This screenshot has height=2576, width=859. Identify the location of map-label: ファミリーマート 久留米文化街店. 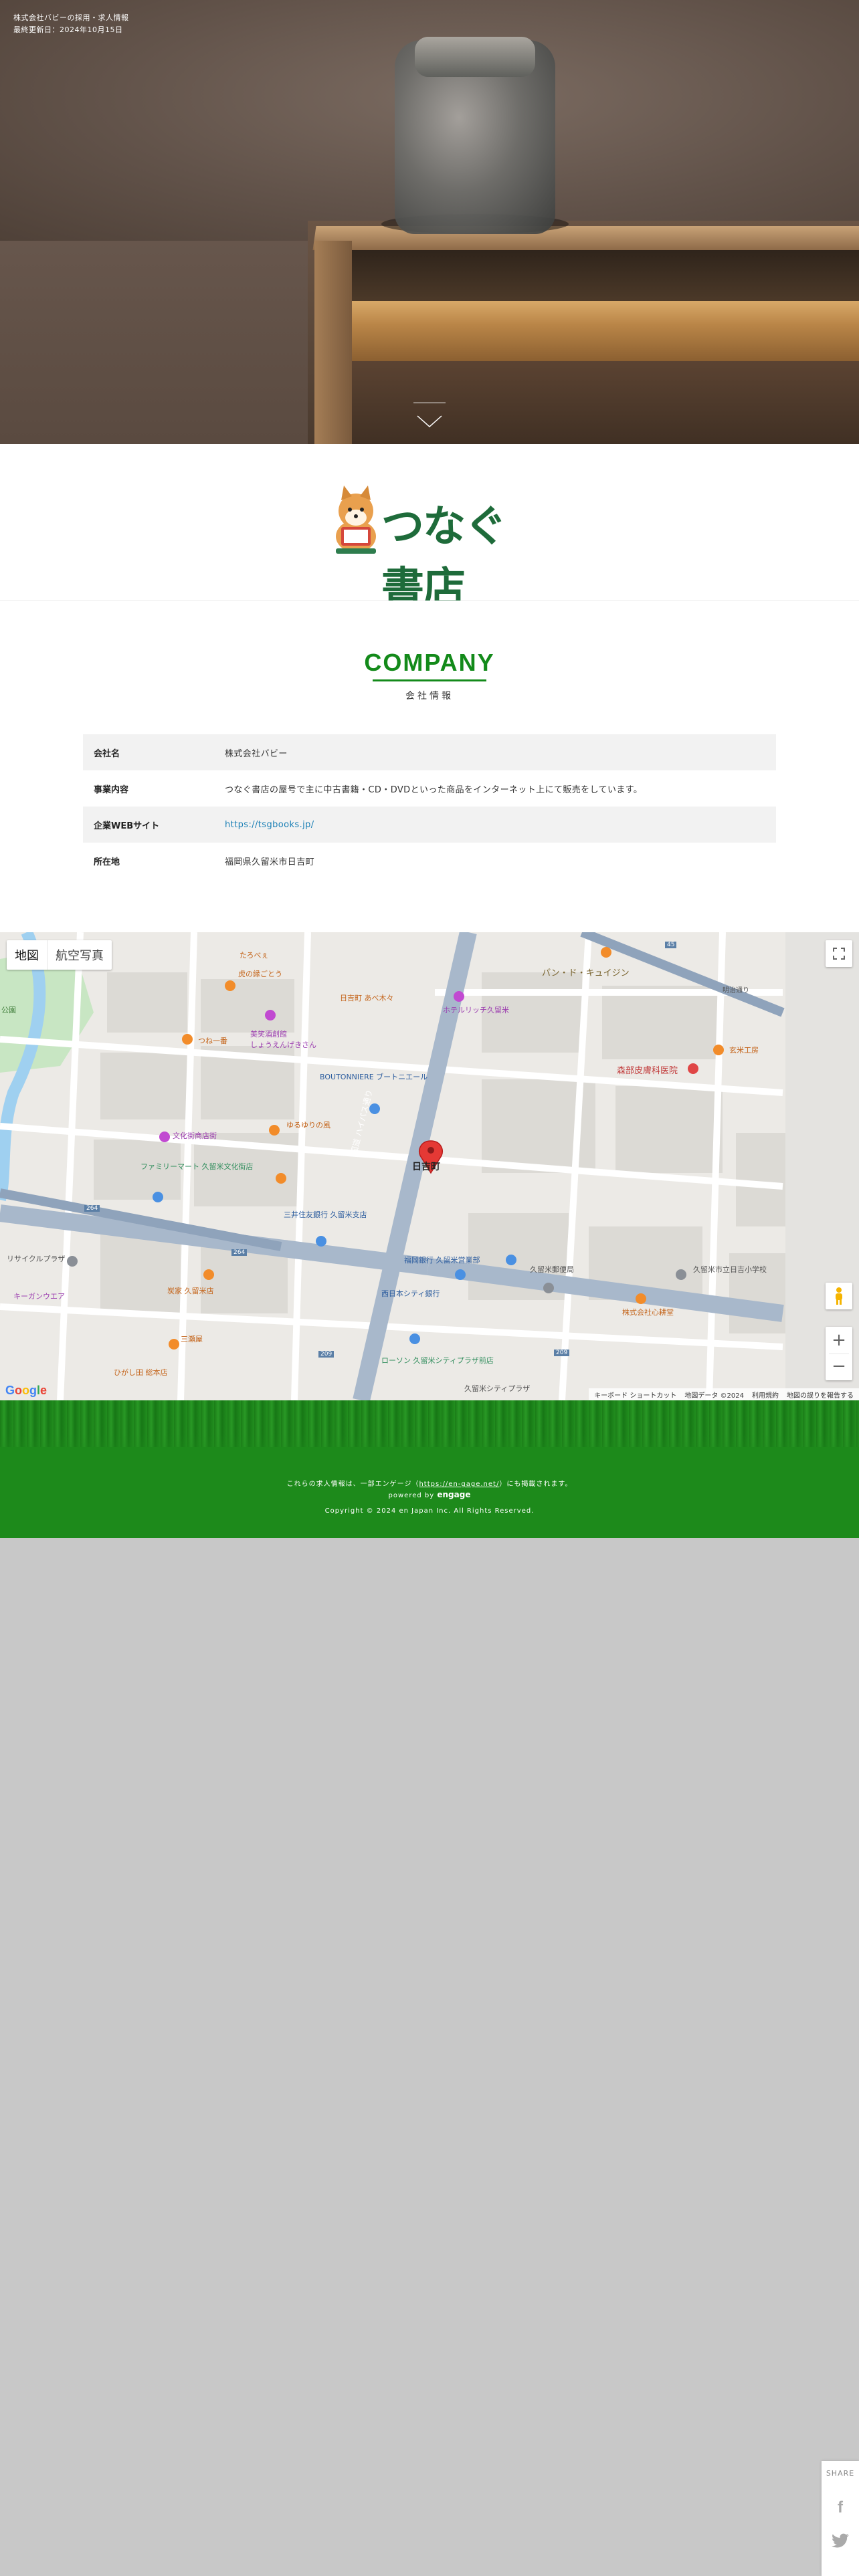
(197, 1166).